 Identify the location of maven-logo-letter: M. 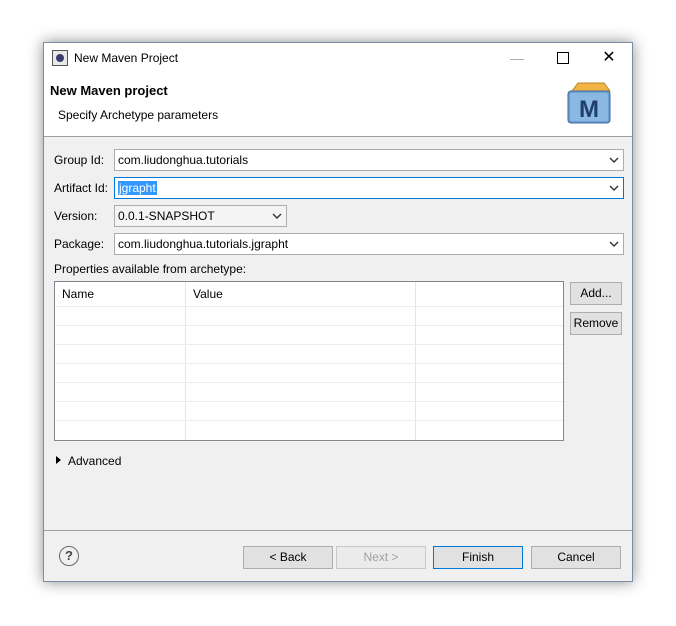
(589, 109).